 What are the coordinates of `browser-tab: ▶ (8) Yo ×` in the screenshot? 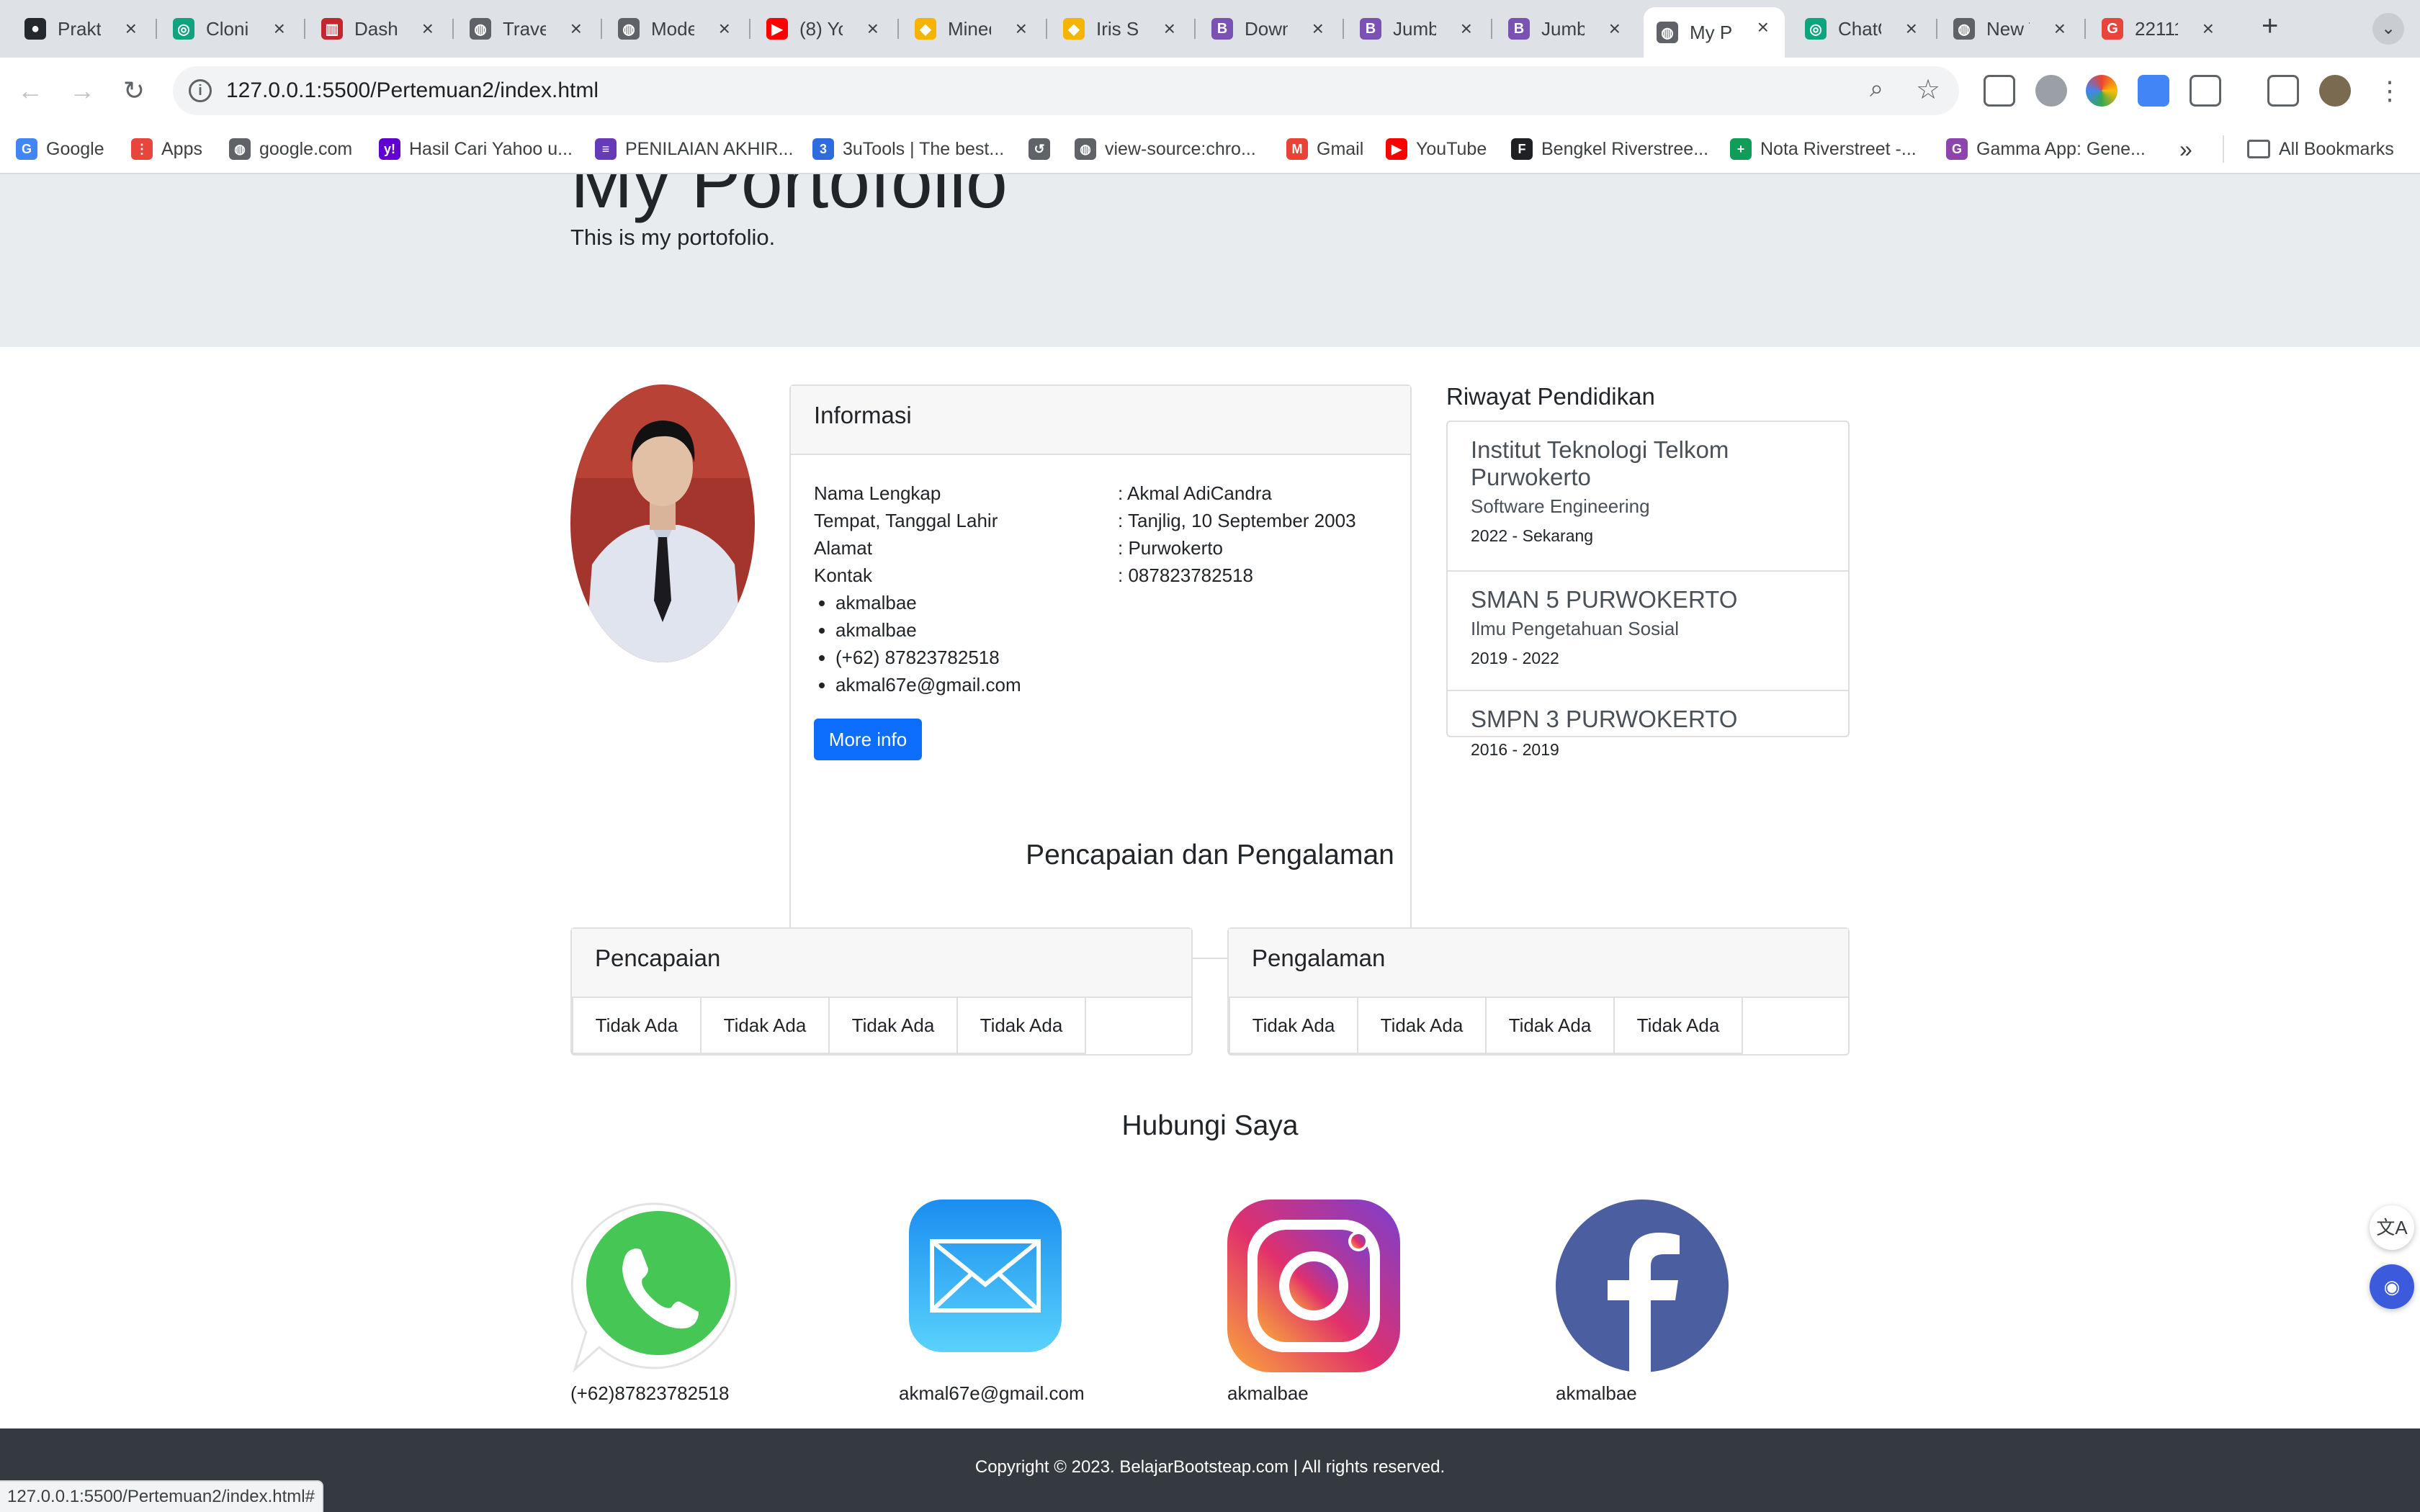 It's located at (824, 29).